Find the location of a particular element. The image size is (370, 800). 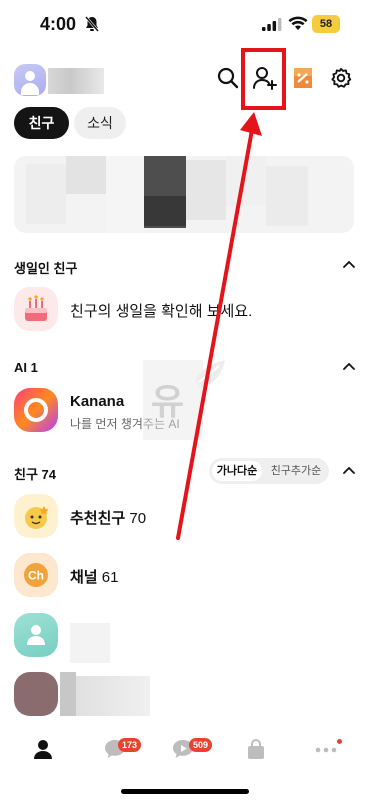

friends-sort-toggle: 가나다순 친구추가순 is located at coordinates (269, 471).